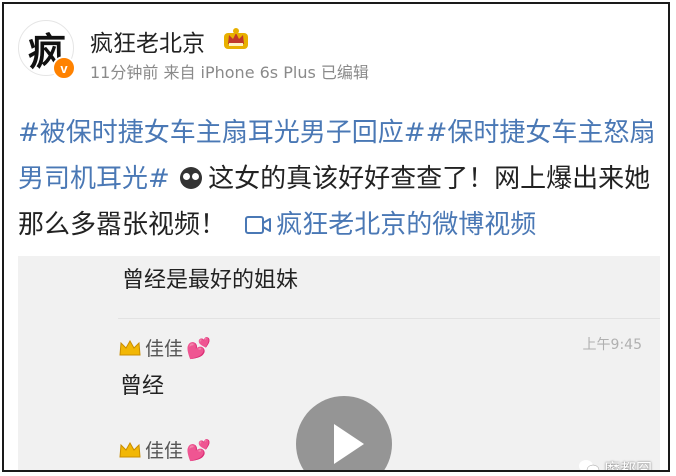 The image size is (676, 476). Describe the element at coordinates (627, 466) in the screenshot. I see `watermark-text: 魔都囧` at that location.